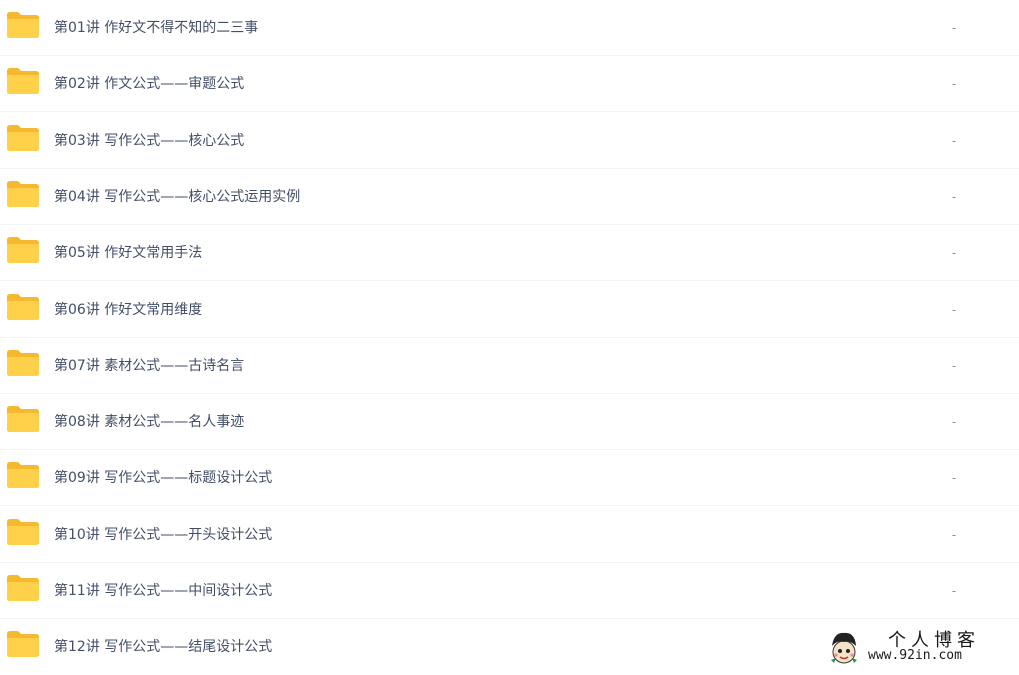 Image resolution: width=1019 pixels, height=675 pixels. What do you see at coordinates (509, 310) in the screenshot?
I see `list-item: 第06讲 作好文常用维度 -` at bounding box center [509, 310].